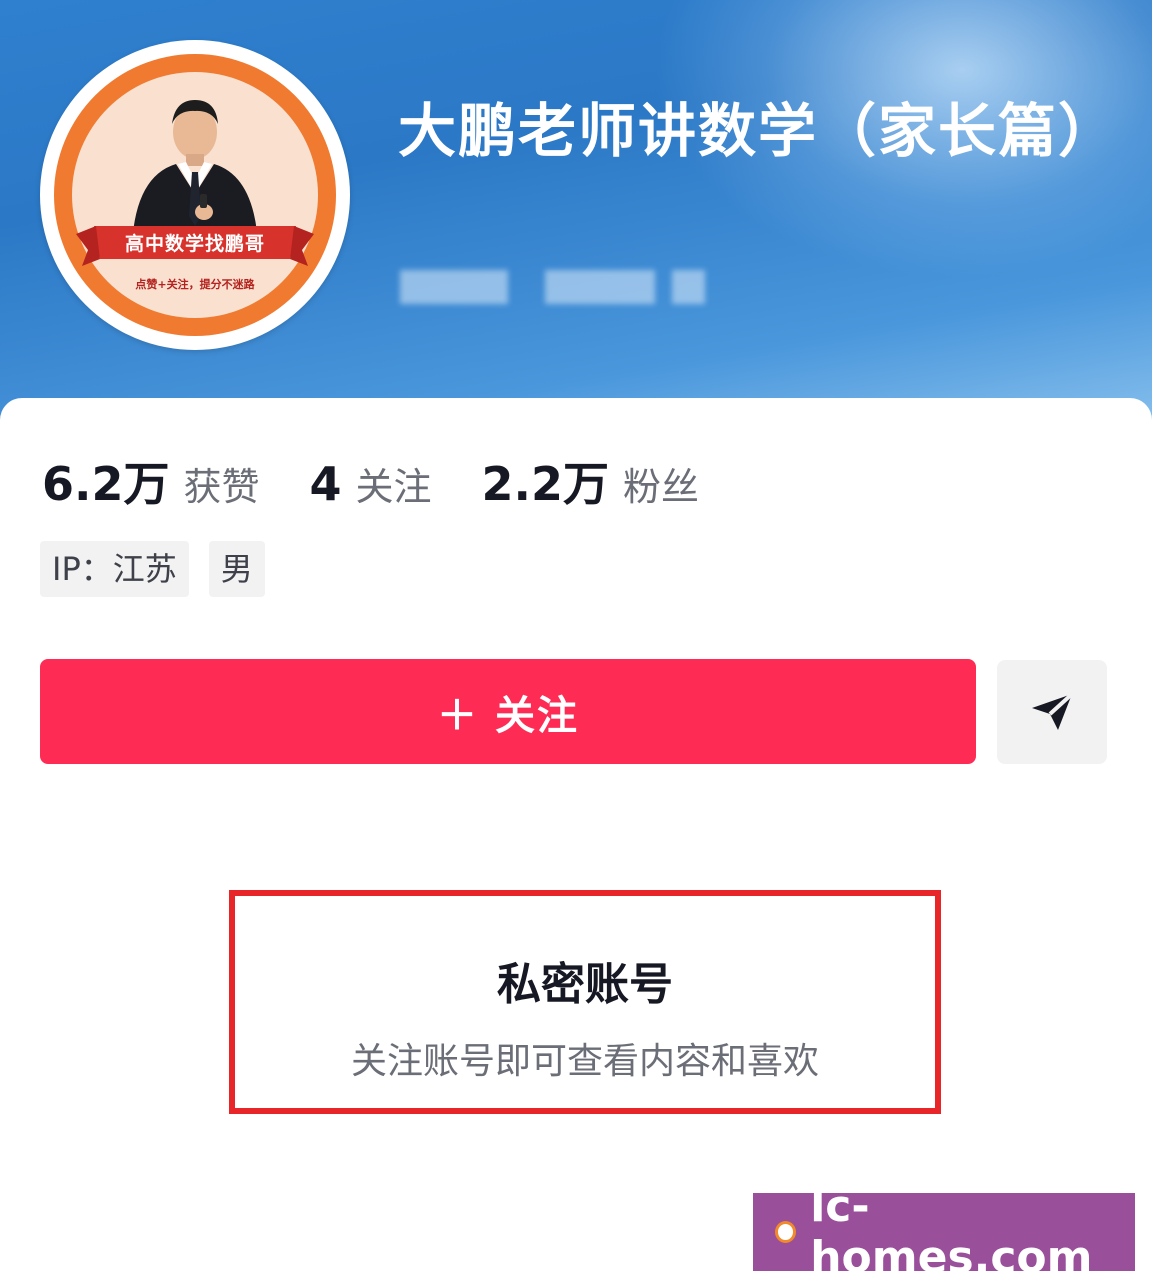 The image size is (1152, 1286). I want to click on avatar-image: 高中数学找鹏哥 点赞+关注，提分不迷路, so click(195, 195).